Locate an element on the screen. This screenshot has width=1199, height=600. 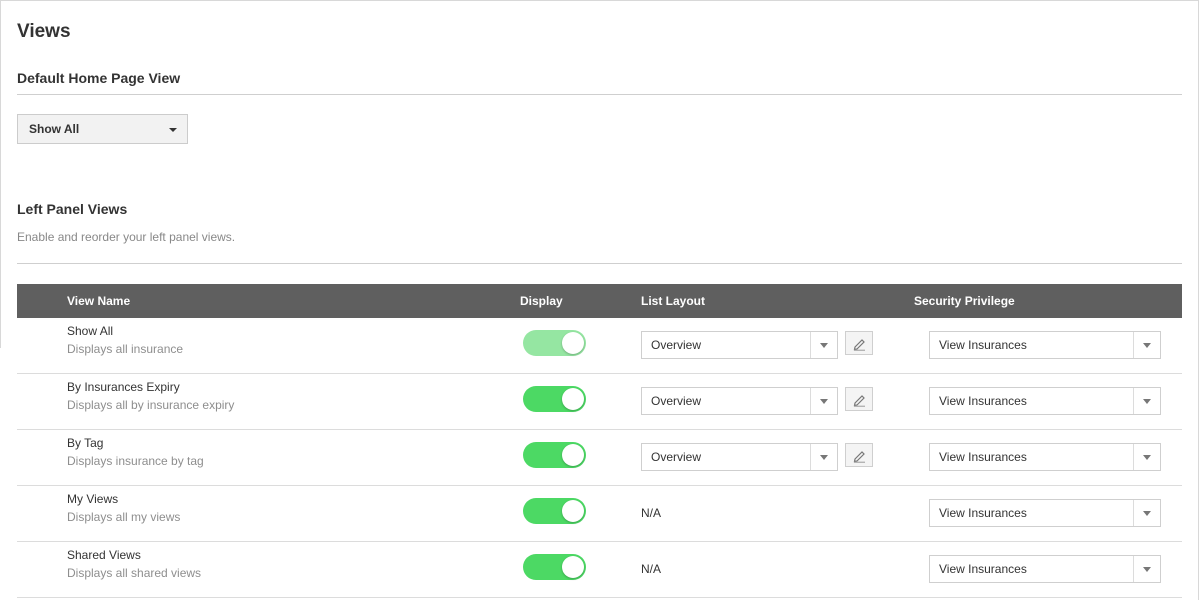
column-header-display: Display is located at coordinates (541, 301).